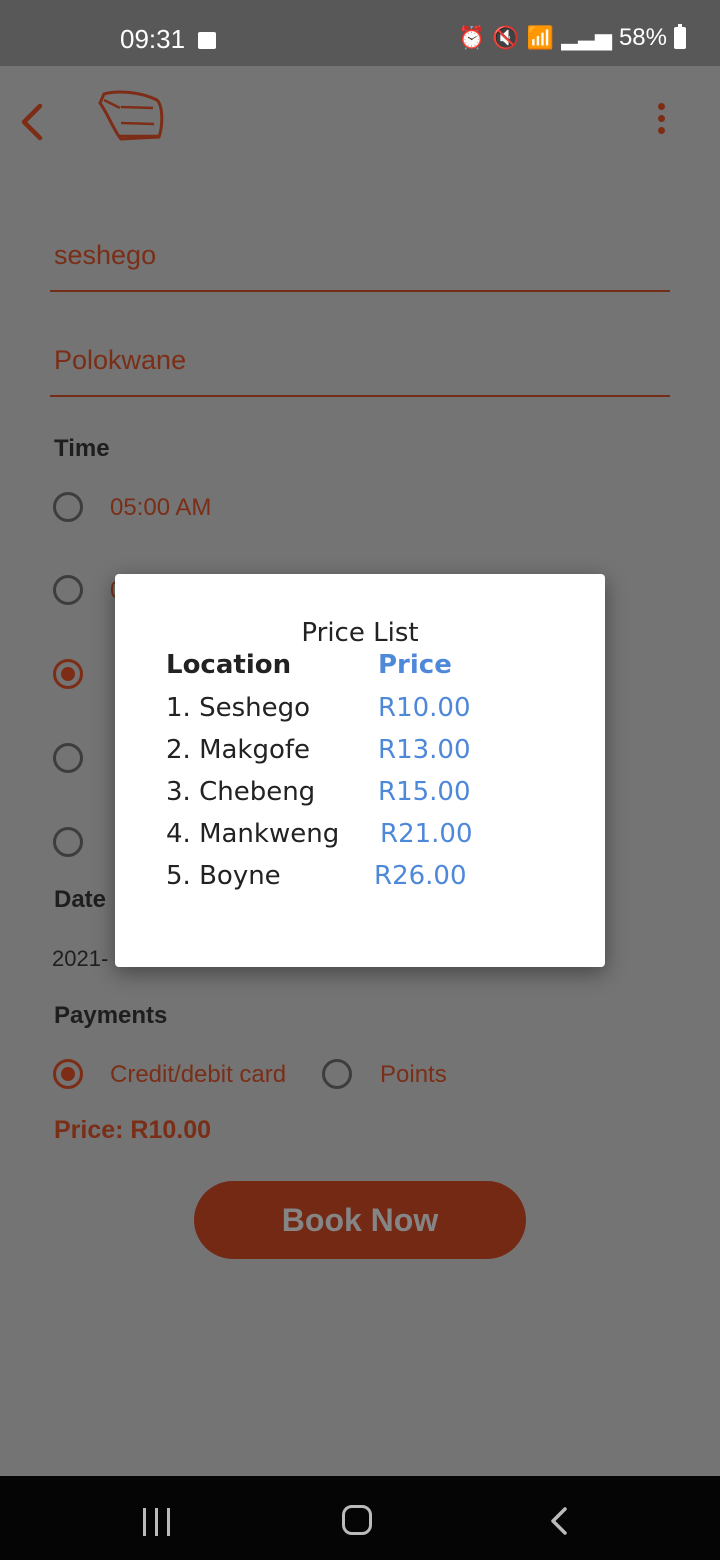 The image size is (720, 1560). I want to click on price-row: R13.00, so click(424, 750).